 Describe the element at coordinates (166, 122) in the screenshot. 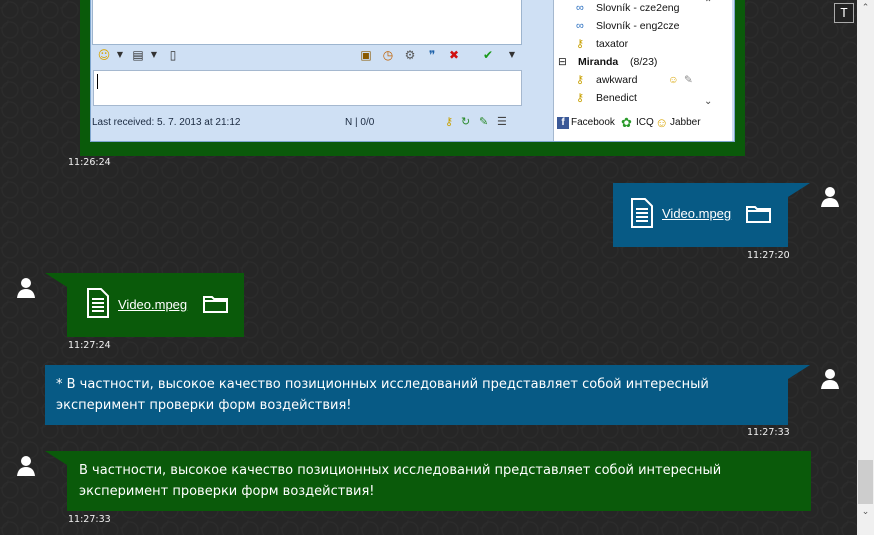

I see `last-received-text: Last received: 5. 7. 2013 at 21:12` at that location.